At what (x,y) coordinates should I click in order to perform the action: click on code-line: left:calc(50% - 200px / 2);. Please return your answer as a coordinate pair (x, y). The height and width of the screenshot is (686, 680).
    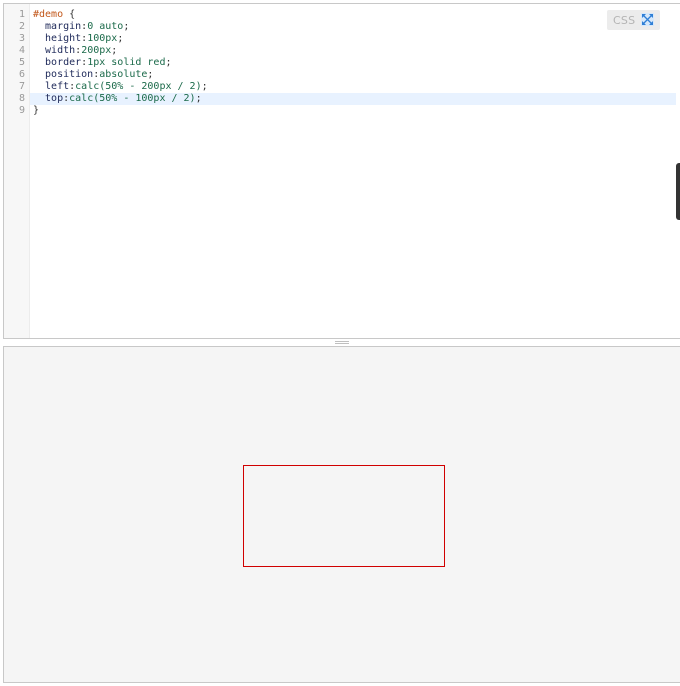
    Looking at the image, I should click on (120, 87).